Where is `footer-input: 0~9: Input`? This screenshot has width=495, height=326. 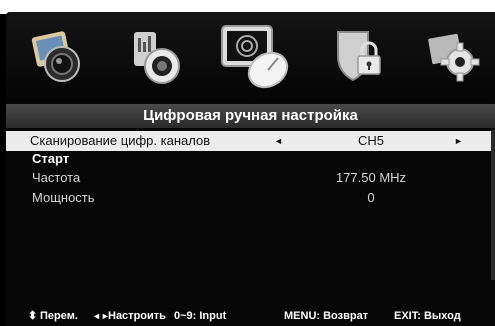 footer-input: 0~9: Input is located at coordinates (200, 316).